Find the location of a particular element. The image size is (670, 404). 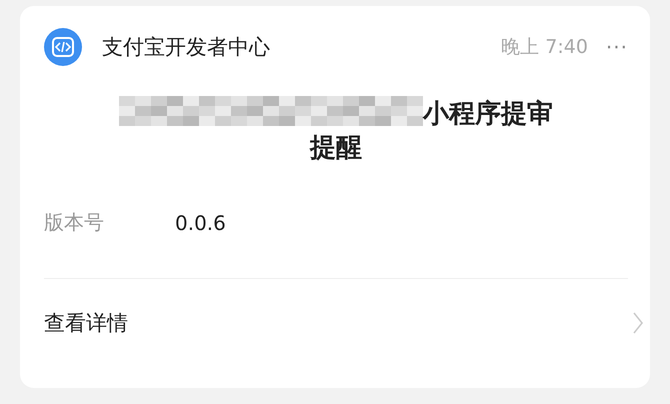

field-label: 版本号 is located at coordinates (74, 222).